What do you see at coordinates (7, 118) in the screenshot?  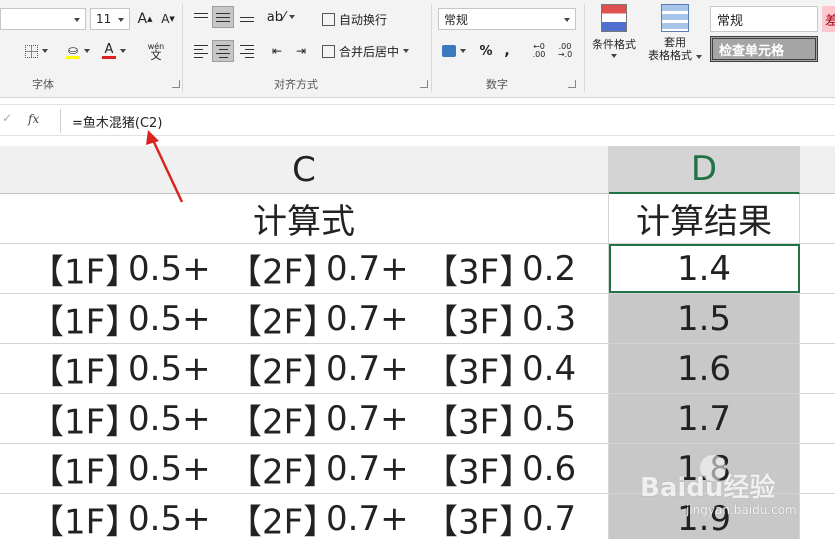 I see `cancel-entry-icon: ✓` at bounding box center [7, 118].